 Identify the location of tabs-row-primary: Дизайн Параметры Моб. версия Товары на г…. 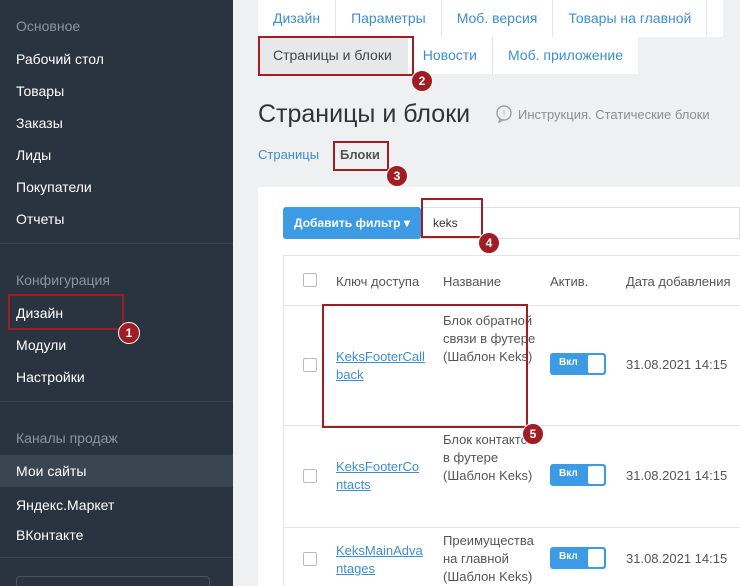
(491, 18).